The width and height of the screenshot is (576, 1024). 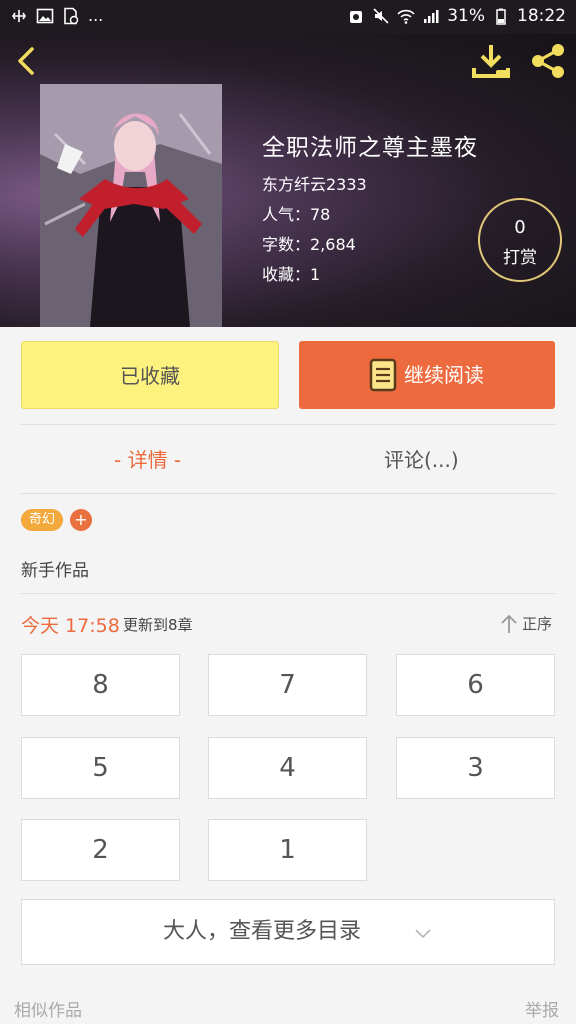 What do you see at coordinates (55, 571) in the screenshot?
I see `work-type-label: 新手作品` at bounding box center [55, 571].